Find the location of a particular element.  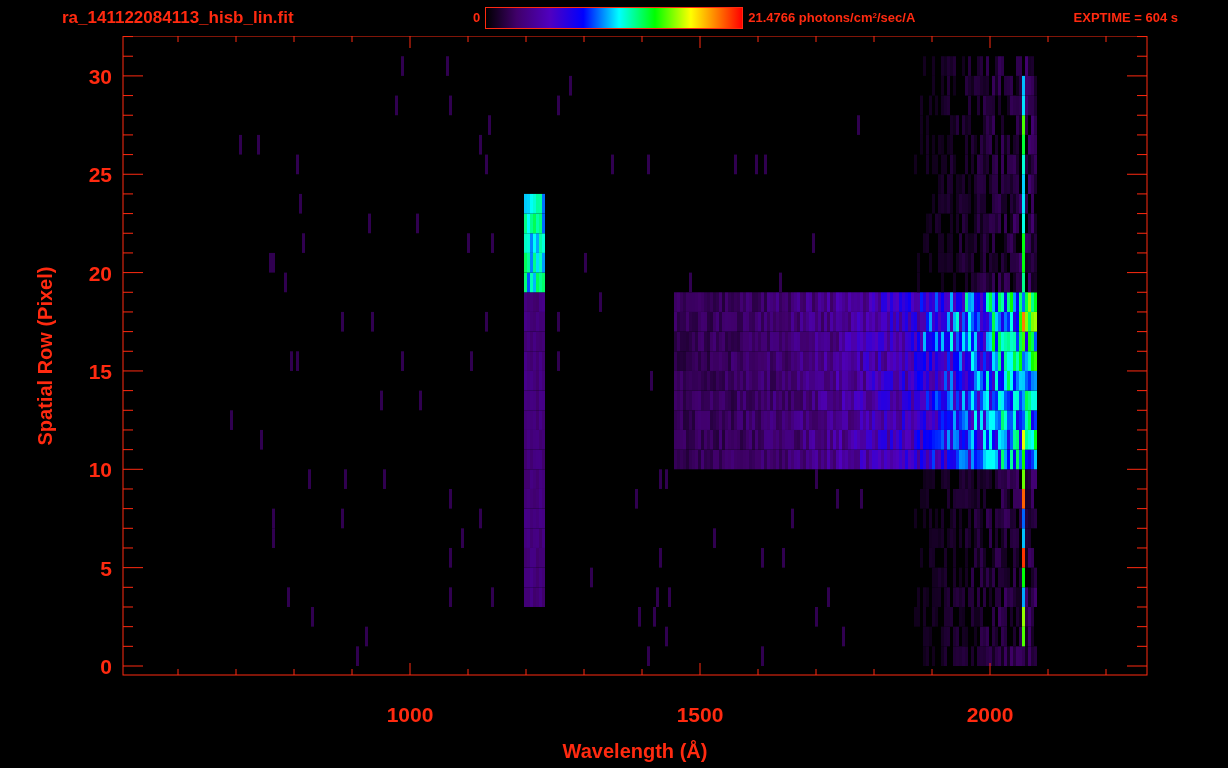

y-tick-label: 10 is located at coordinates (100, 470).